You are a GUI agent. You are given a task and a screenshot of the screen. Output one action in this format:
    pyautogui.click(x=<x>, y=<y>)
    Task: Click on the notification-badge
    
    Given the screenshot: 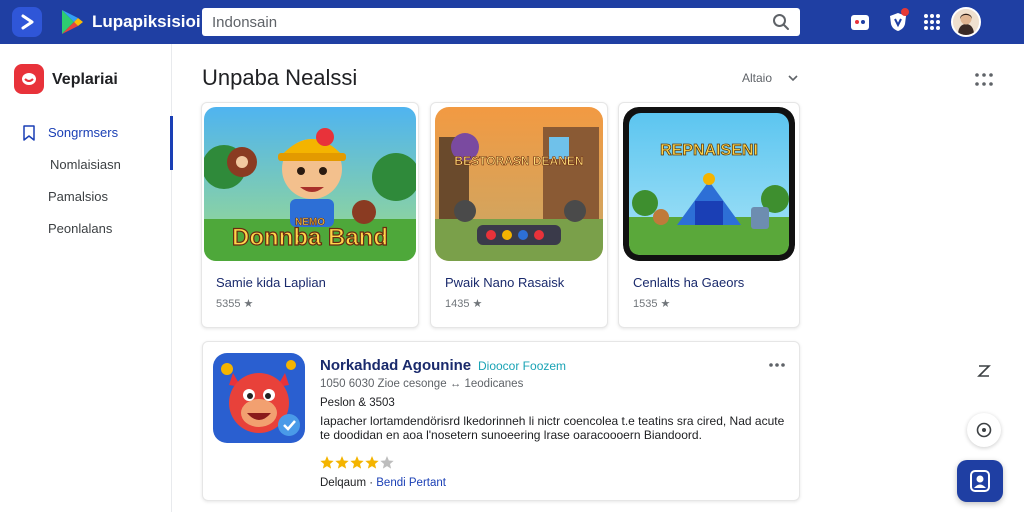 What is the action you would take?
    pyautogui.click(x=905, y=12)
    